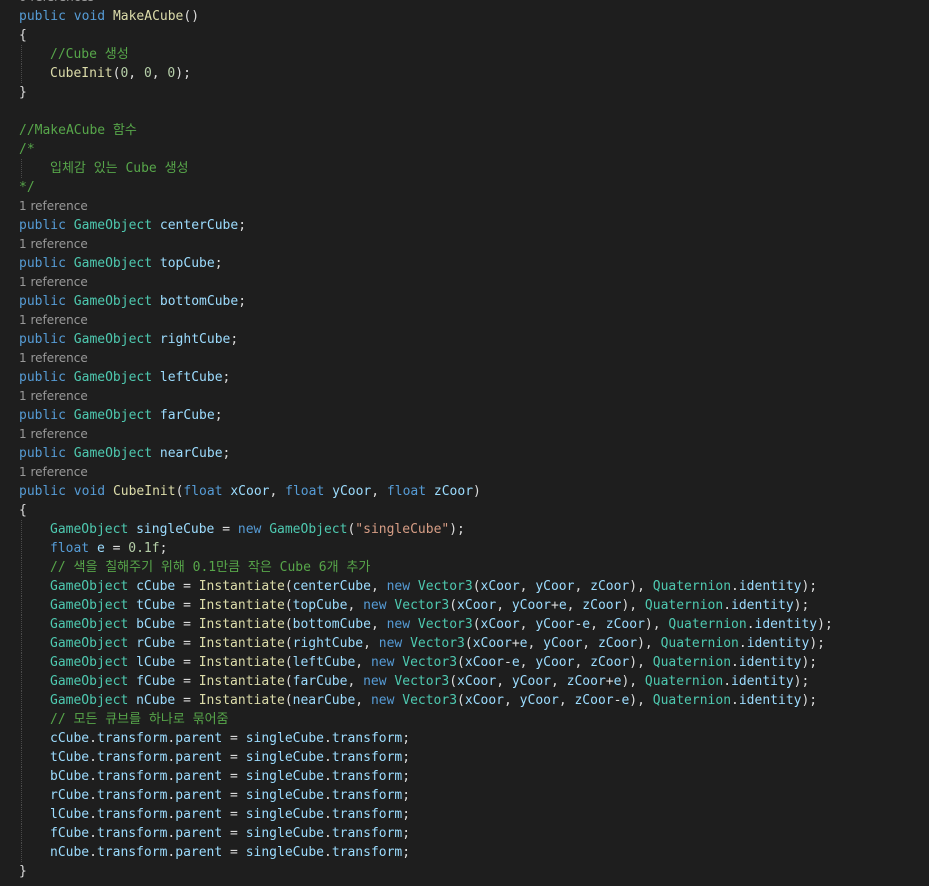 This screenshot has width=929, height=886. Describe the element at coordinates (156, 681) in the screenshot. I see `code-token: fCube` at that location.